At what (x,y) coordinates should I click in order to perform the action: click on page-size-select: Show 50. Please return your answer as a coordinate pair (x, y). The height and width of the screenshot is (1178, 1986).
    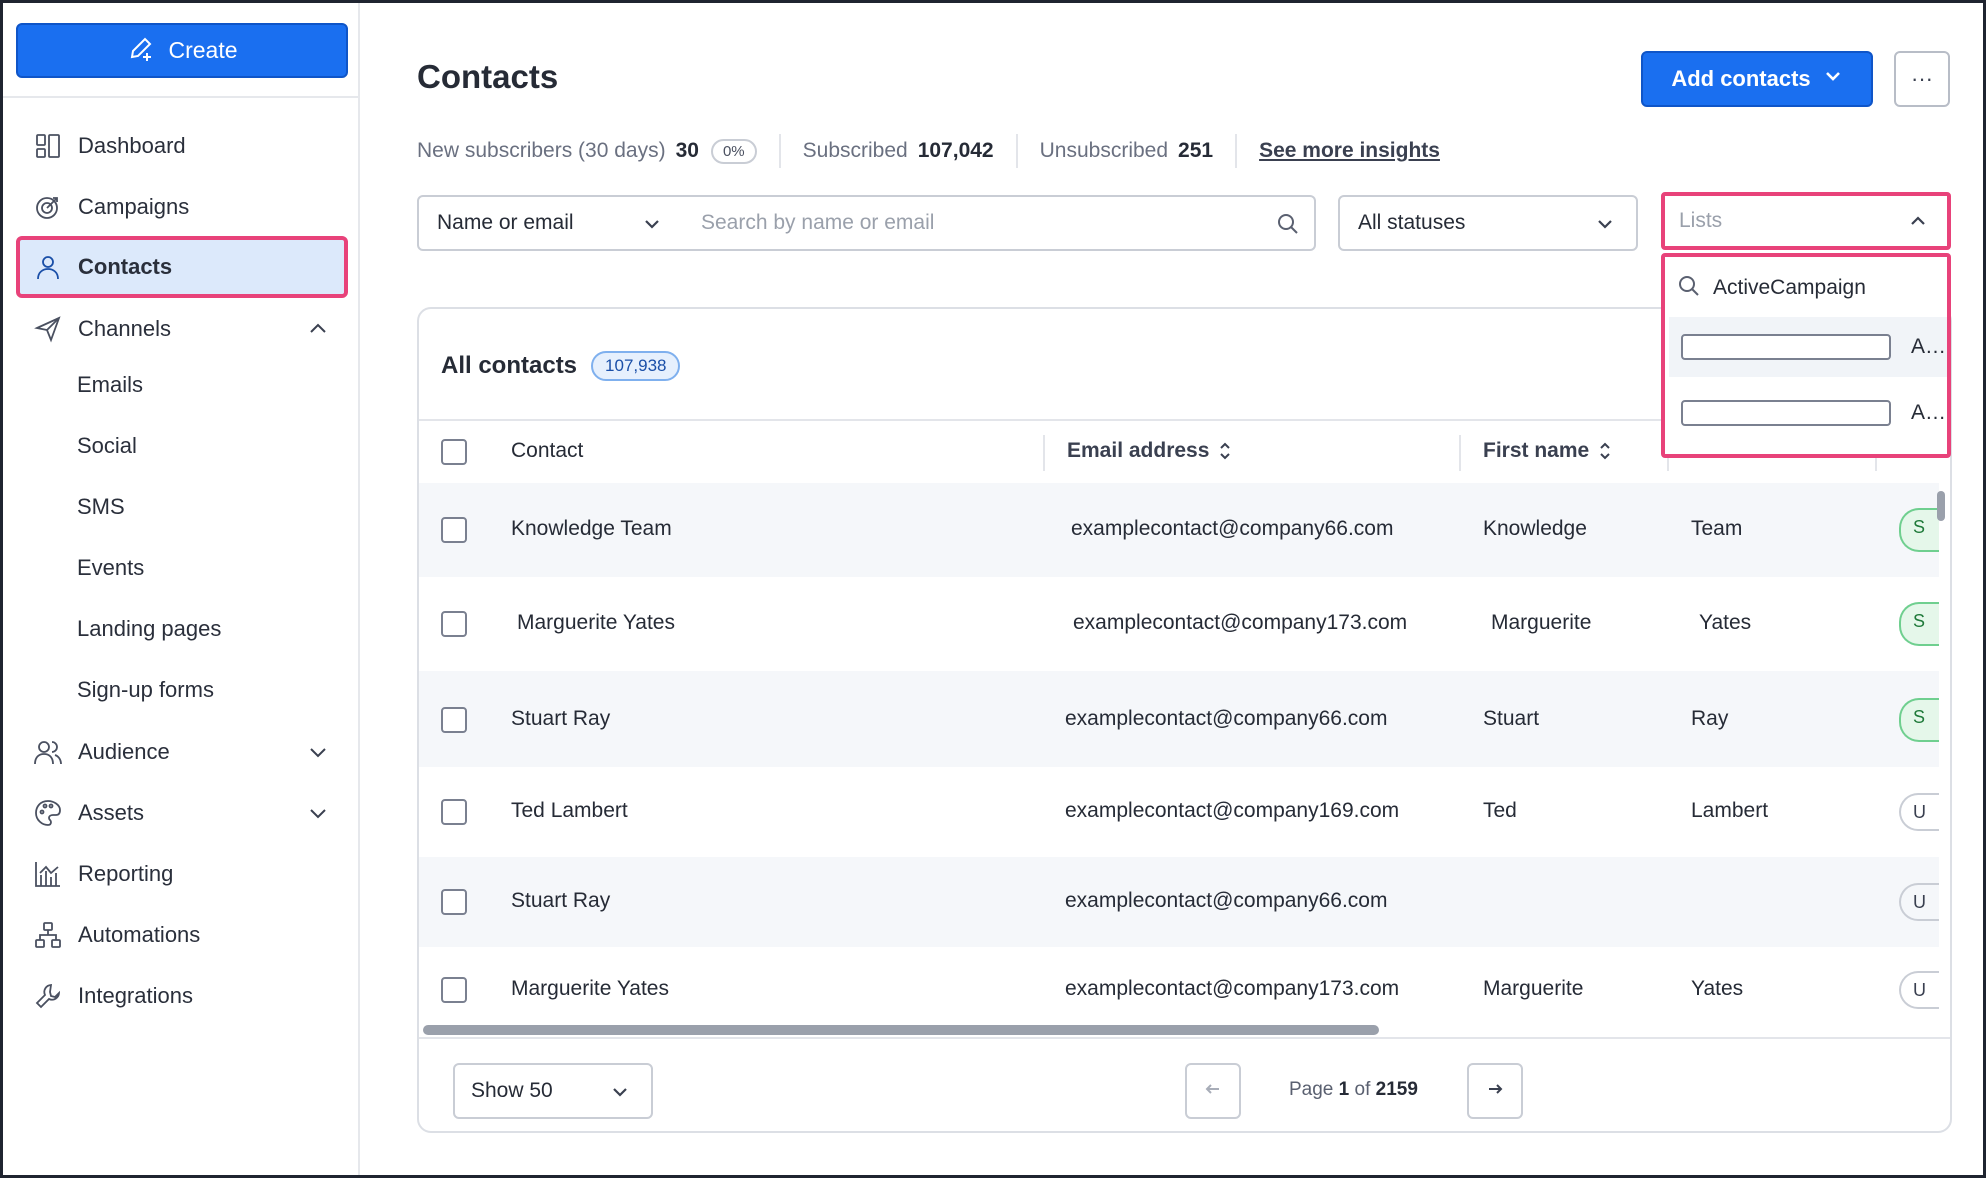
    Looking at the image, I should click on (553, 1091).